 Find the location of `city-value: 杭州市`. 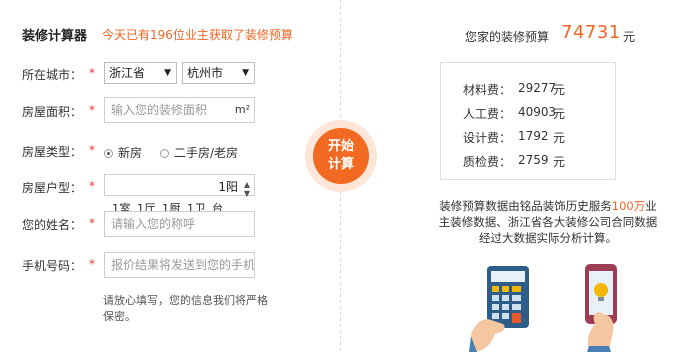

city-value: 杭州市 is located at coordinates (205, 73).